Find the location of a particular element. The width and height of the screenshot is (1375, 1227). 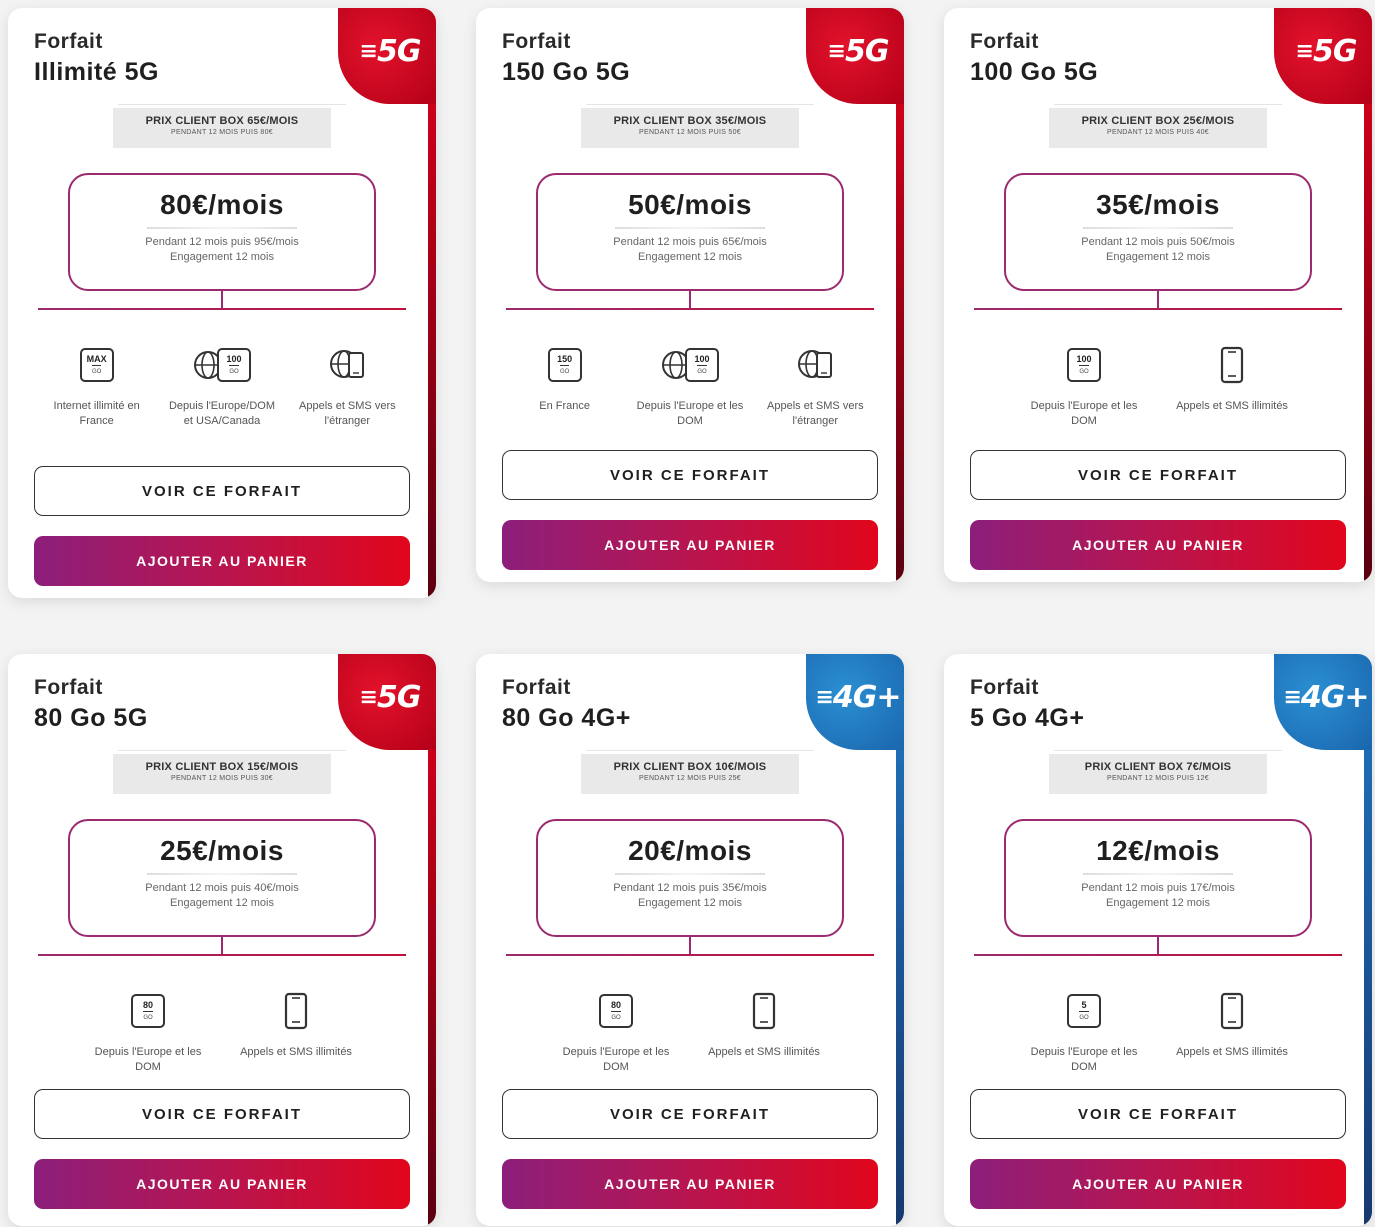

price-detail: Pendant 12 mois puis 35€/mois is located at coordinates (690, 888).